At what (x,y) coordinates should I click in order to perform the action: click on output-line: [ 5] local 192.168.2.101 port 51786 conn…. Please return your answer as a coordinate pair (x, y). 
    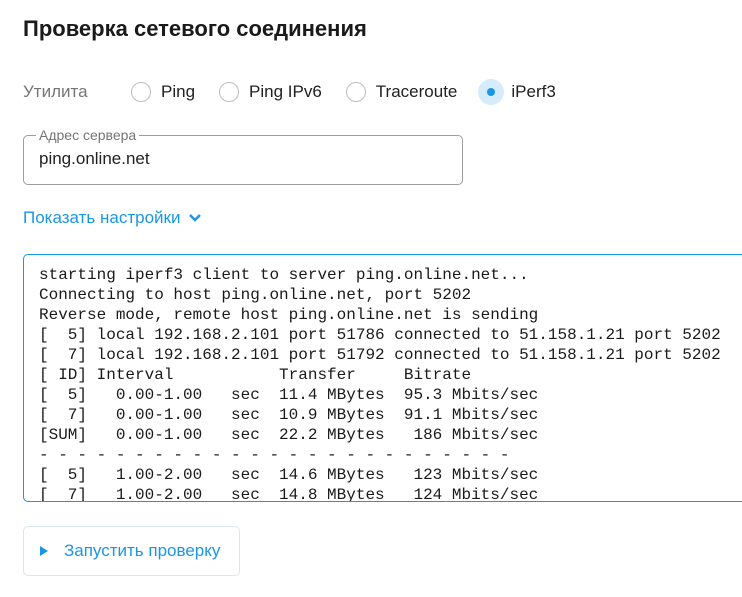
    Looking at the image, I should click on (380, 335).